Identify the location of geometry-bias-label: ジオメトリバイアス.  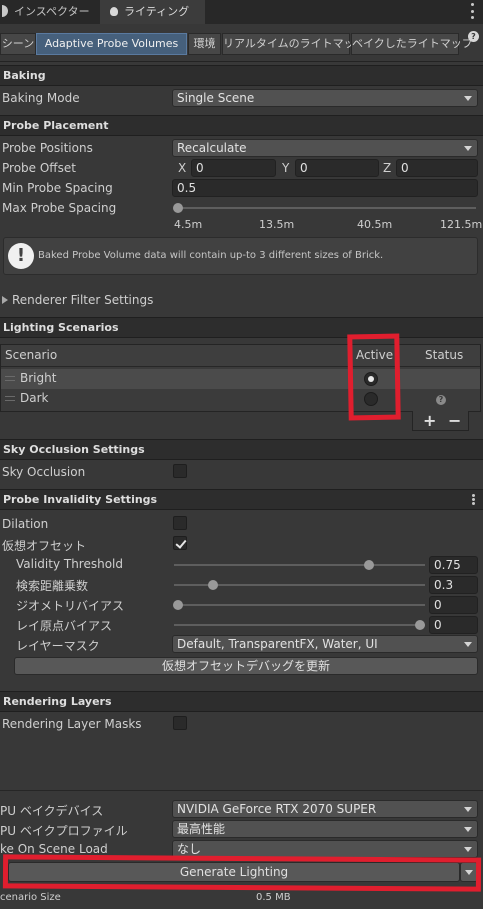
(70, 606).